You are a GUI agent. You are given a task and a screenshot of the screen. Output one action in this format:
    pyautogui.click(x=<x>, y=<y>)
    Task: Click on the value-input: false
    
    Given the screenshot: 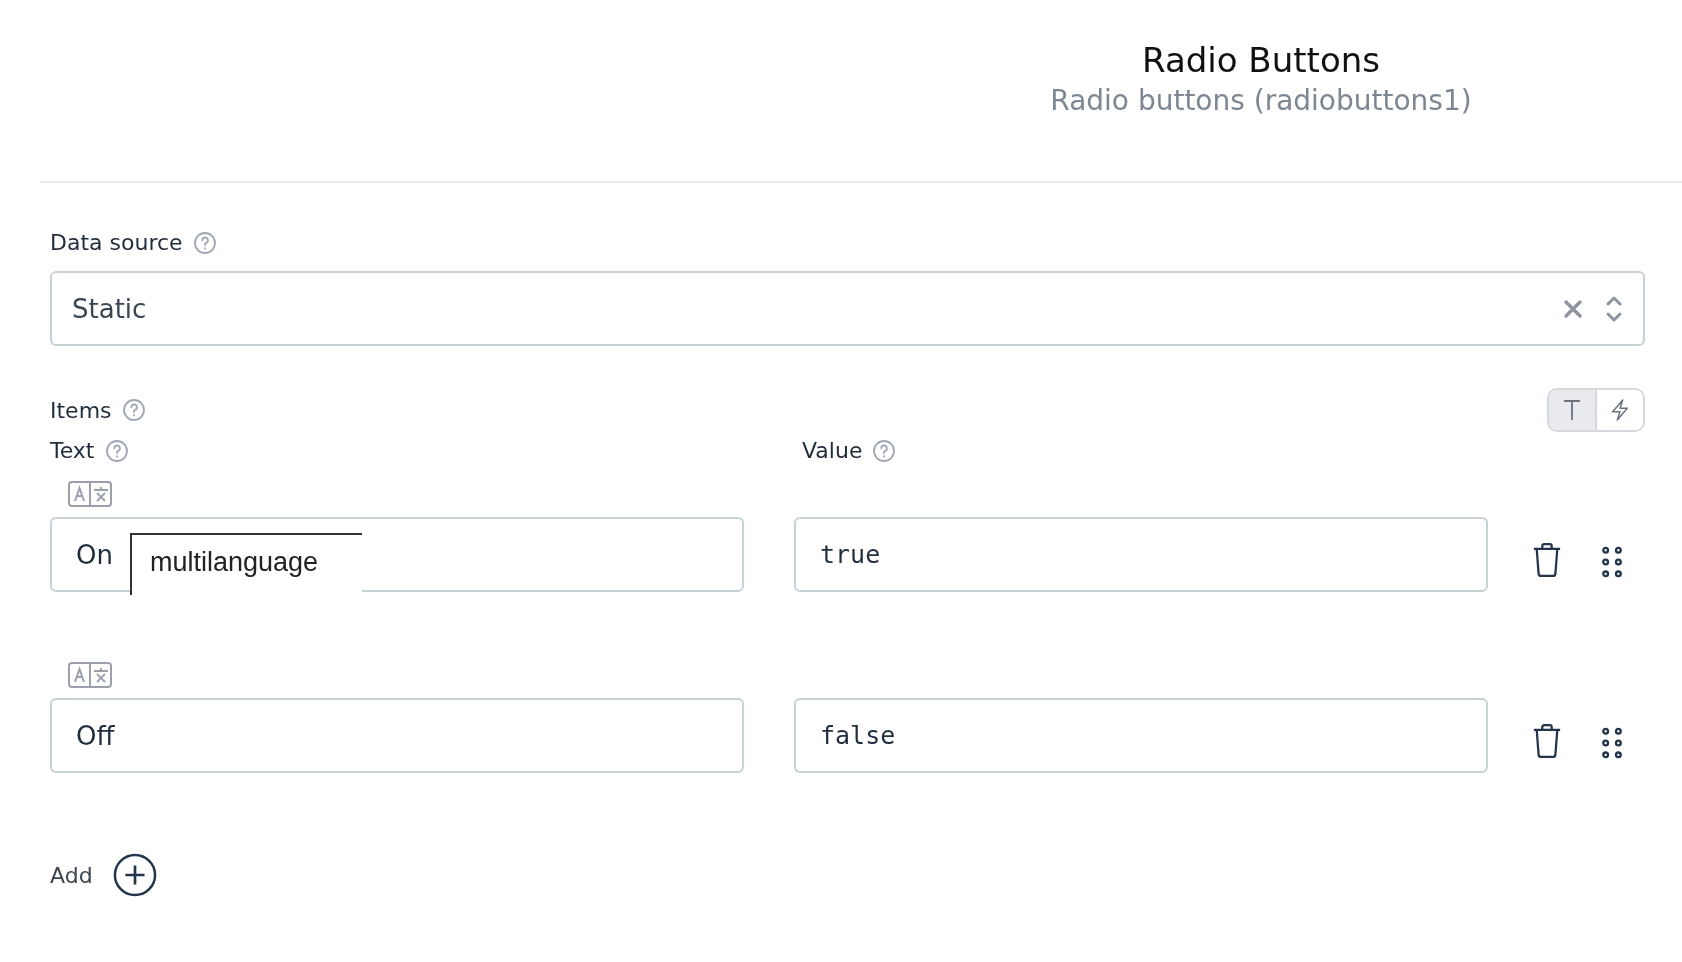 What is the action you would take?
    pyautogui.click(x=1141, y=735)
    